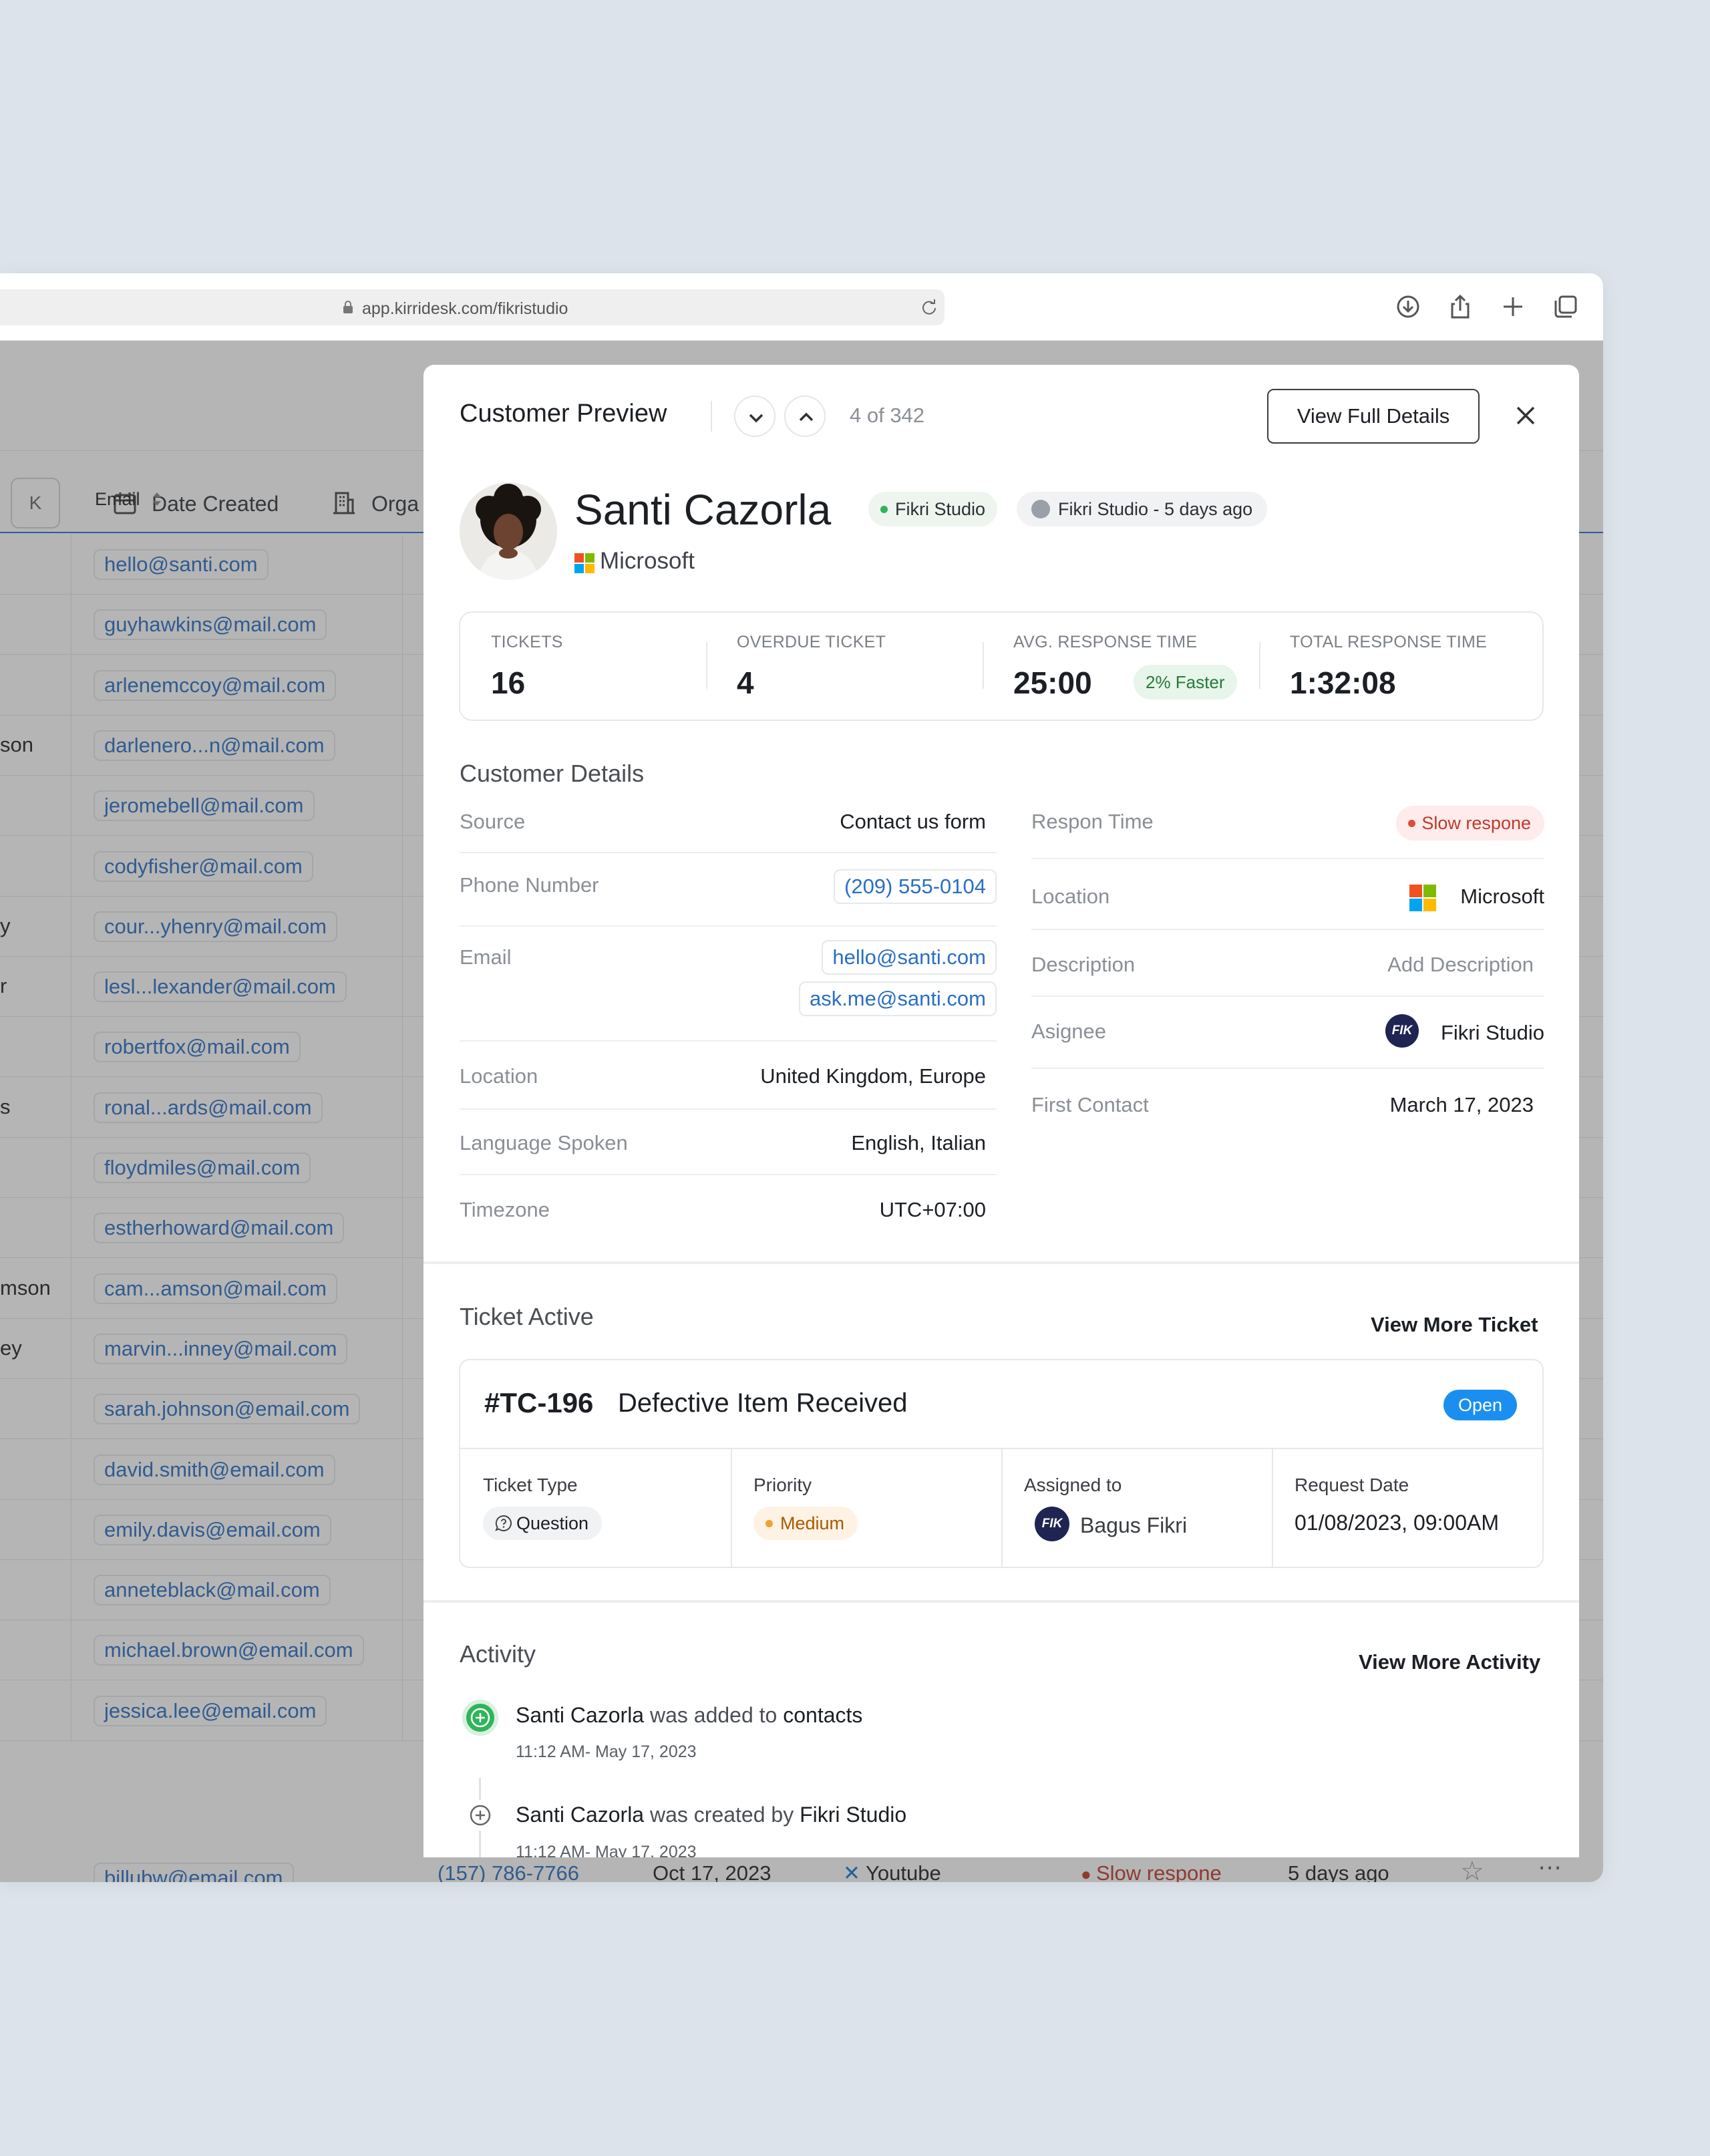  I want to click on download-icon, so click(1408, 306).